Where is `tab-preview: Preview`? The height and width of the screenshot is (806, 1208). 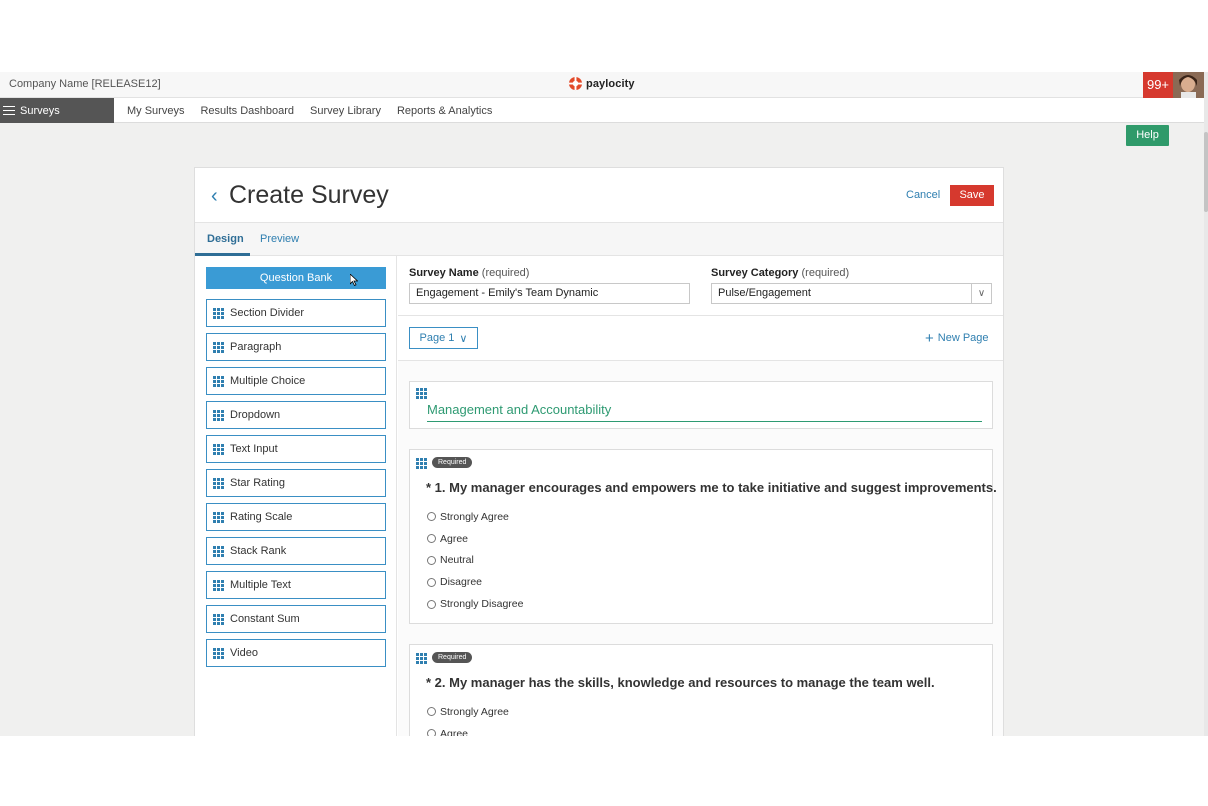
tab-preview: Preview is located at coordinates (279, 239).